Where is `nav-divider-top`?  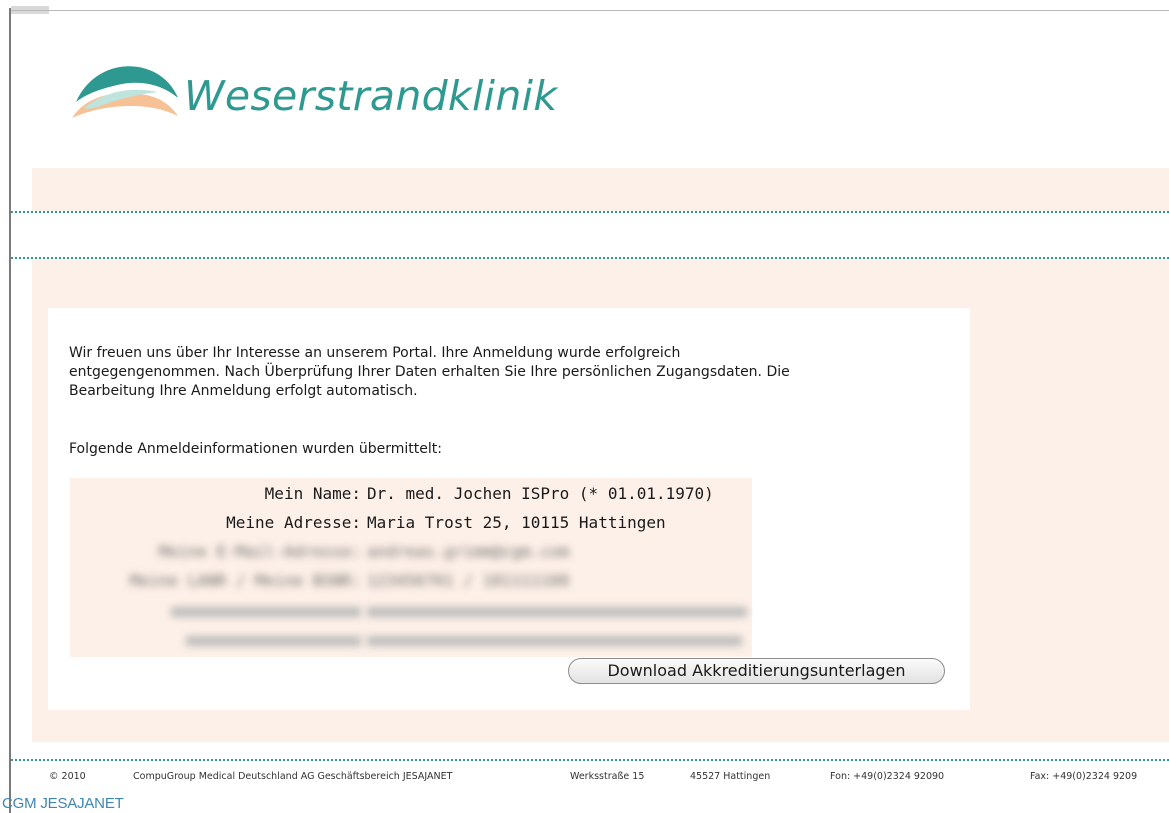
nav-divider-top is located at coordinates (590, 212).